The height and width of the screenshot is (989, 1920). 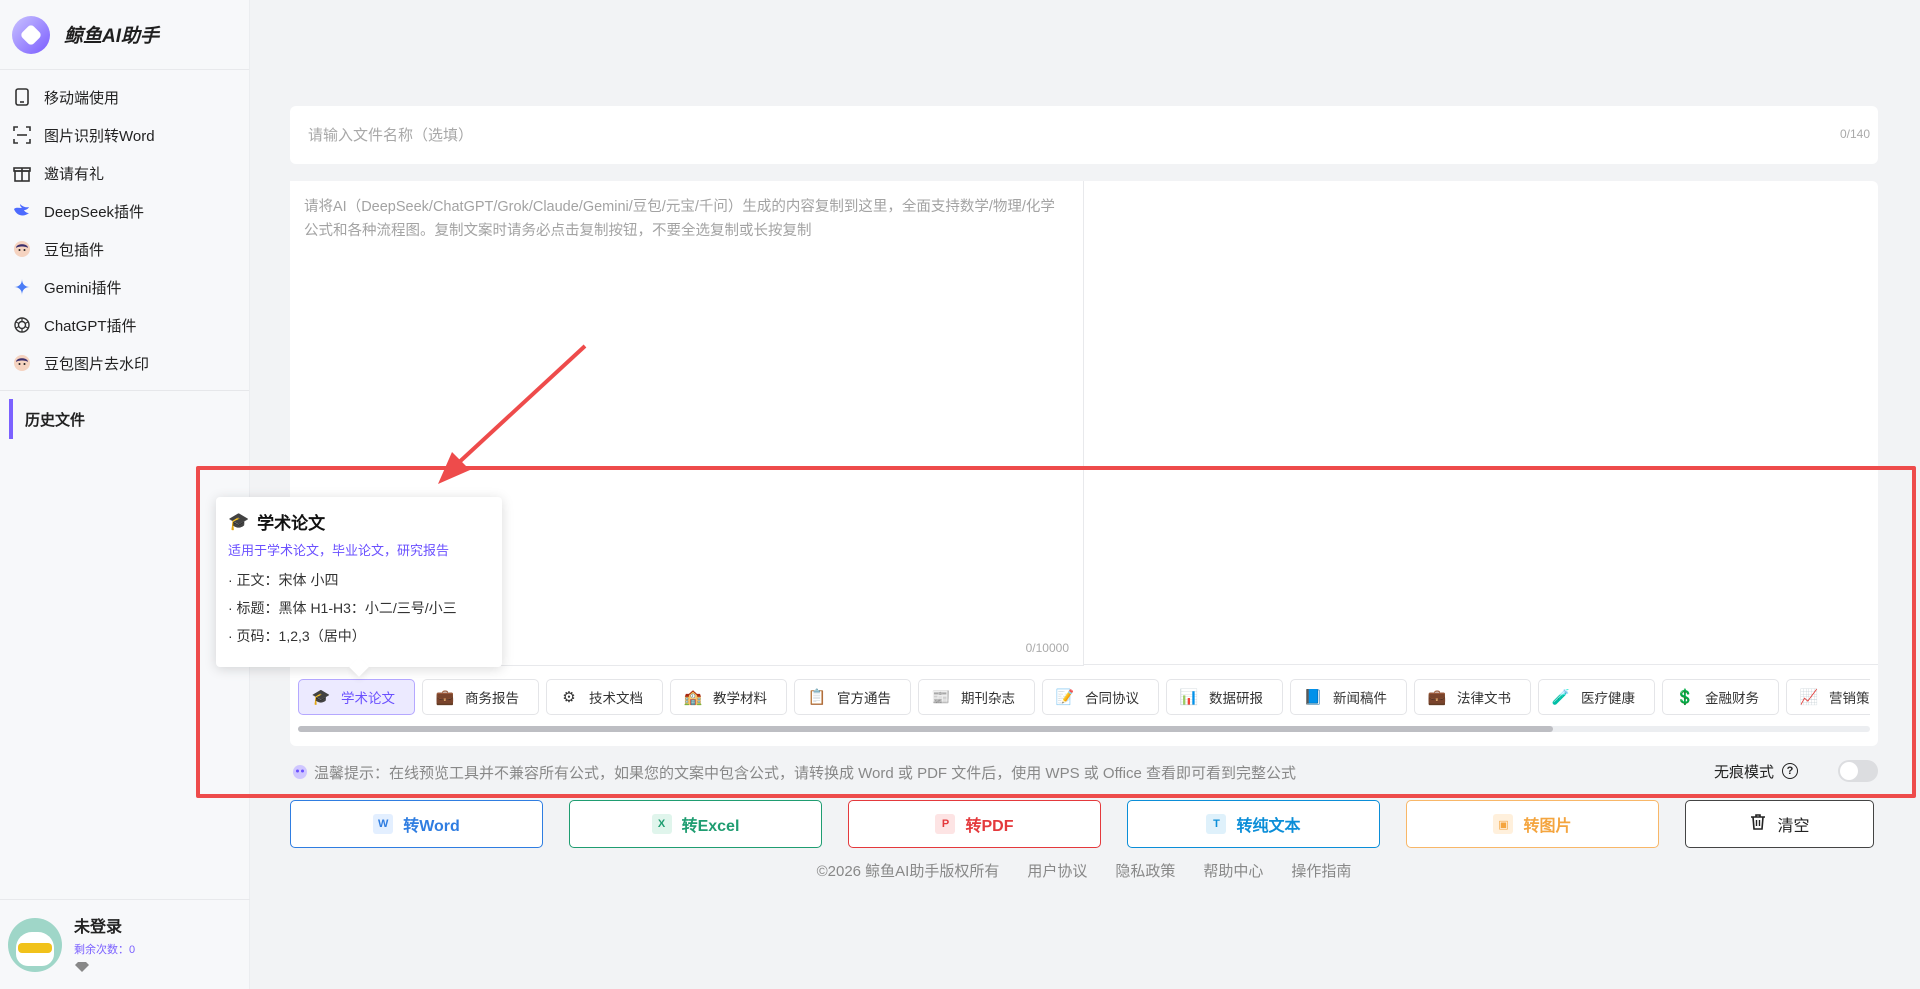 What do you see at coordinates (124, 173) in the screenshot?
I see `sidebar-item-invite: 邀请有礼` at bounding box center [124, 173].